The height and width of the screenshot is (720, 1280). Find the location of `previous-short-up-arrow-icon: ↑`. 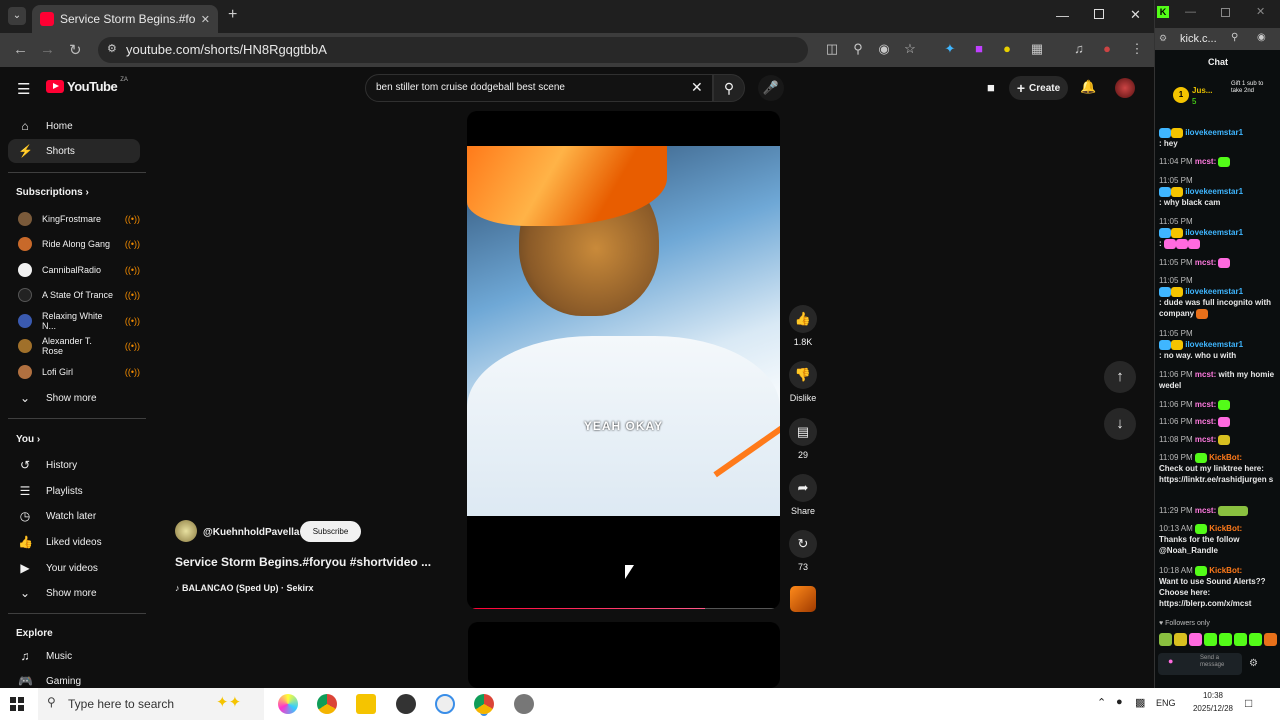

previous-short-up-arrow-icon: ↑ is located at coordinates (1120, 377).